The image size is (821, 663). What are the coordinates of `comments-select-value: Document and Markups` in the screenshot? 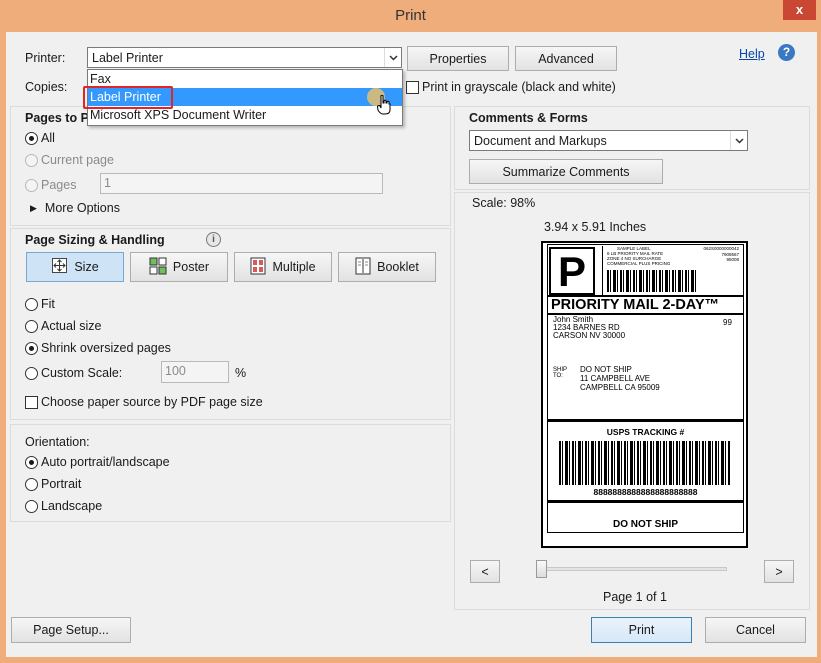 It's located at (540, 141).